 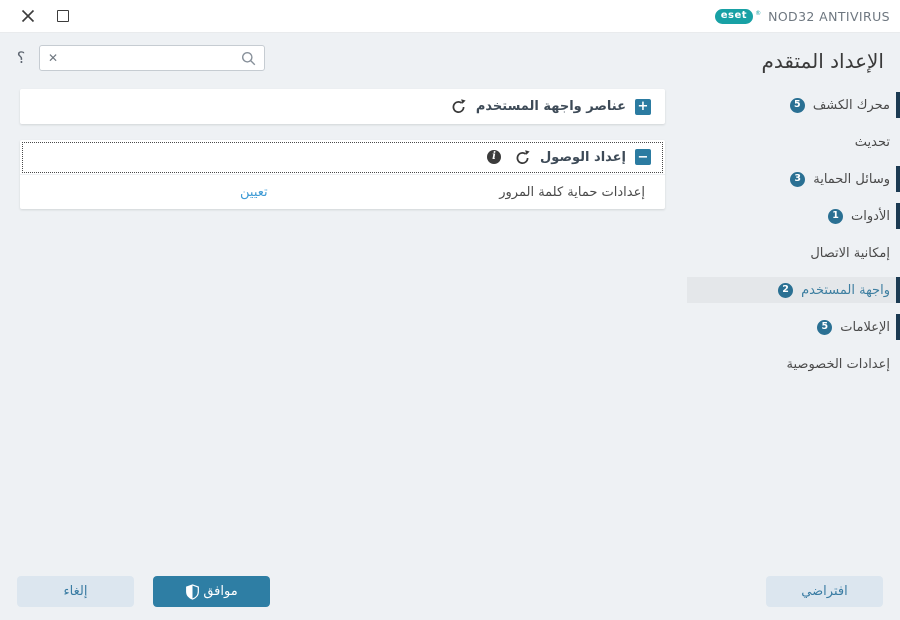 What do you see at coordinates (793, 142) in the screenshot?
I see `sidebar-item-update: تحديث` at bounding box center [793, 142].